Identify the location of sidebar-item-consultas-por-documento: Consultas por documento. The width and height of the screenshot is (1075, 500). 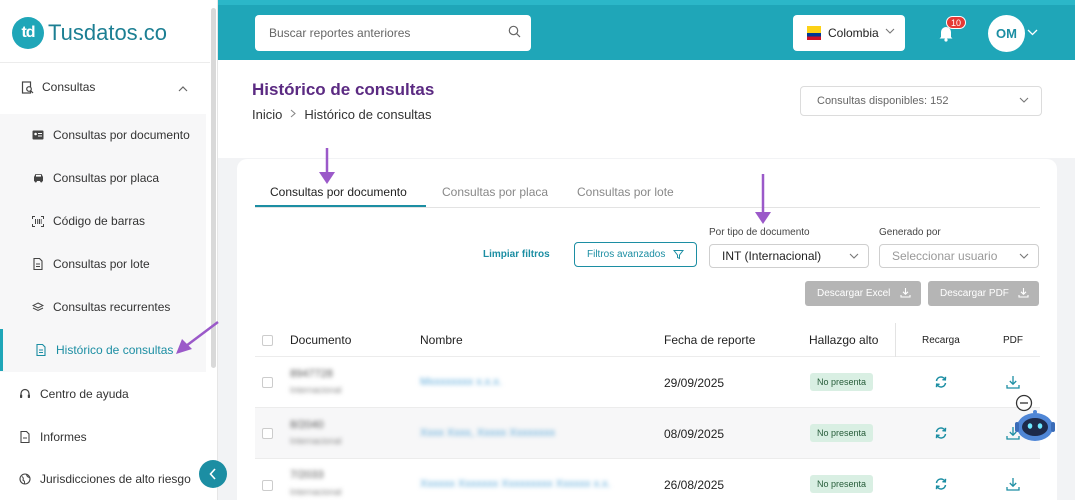
(118, 135).